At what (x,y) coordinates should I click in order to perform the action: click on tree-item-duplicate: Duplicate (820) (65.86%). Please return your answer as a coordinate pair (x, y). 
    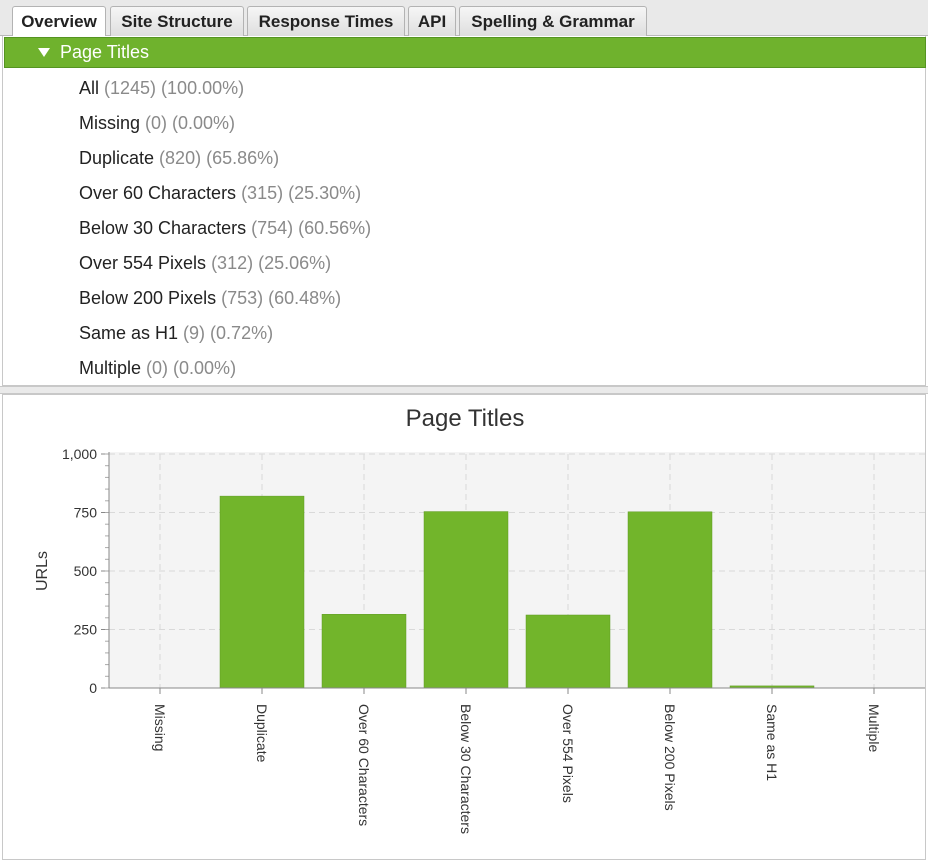
    Looking at the image, I should click on (179, 158).